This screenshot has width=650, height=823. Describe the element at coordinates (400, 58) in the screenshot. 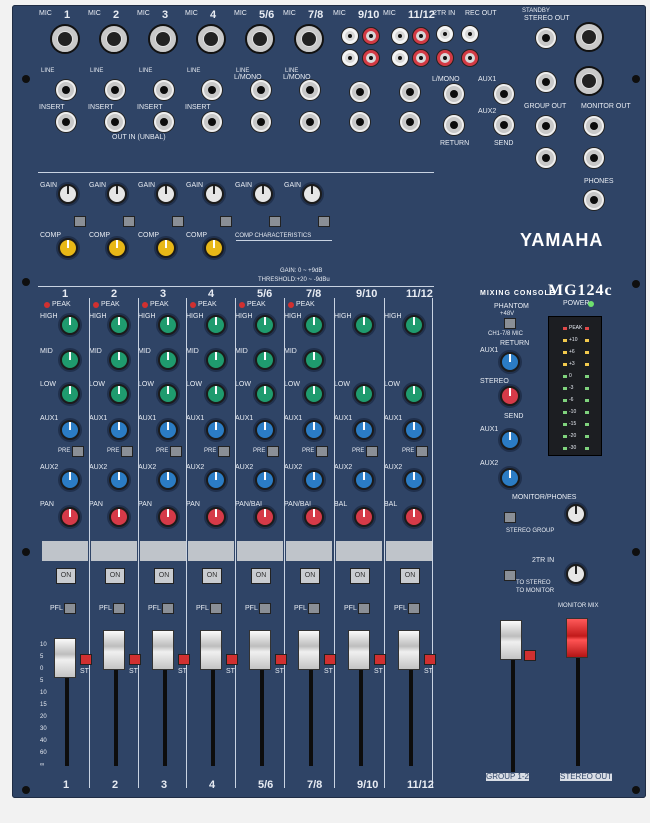

I see `rca-jack-l2` at that location.